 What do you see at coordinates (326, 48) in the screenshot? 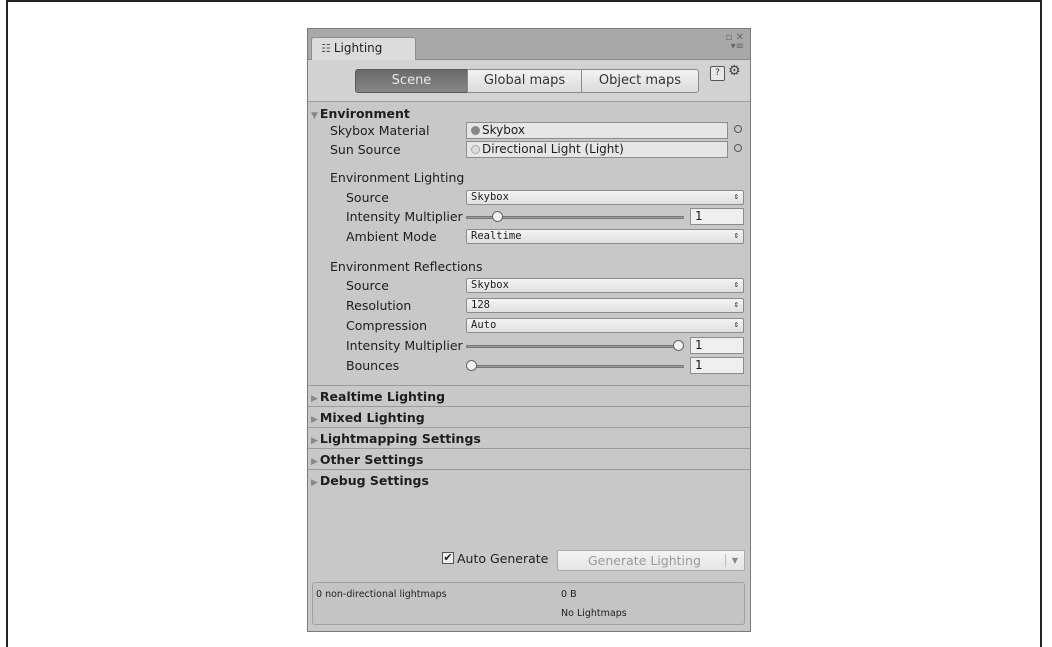
I see `lighting-icon: ☷` at bounding box center [326, 48].